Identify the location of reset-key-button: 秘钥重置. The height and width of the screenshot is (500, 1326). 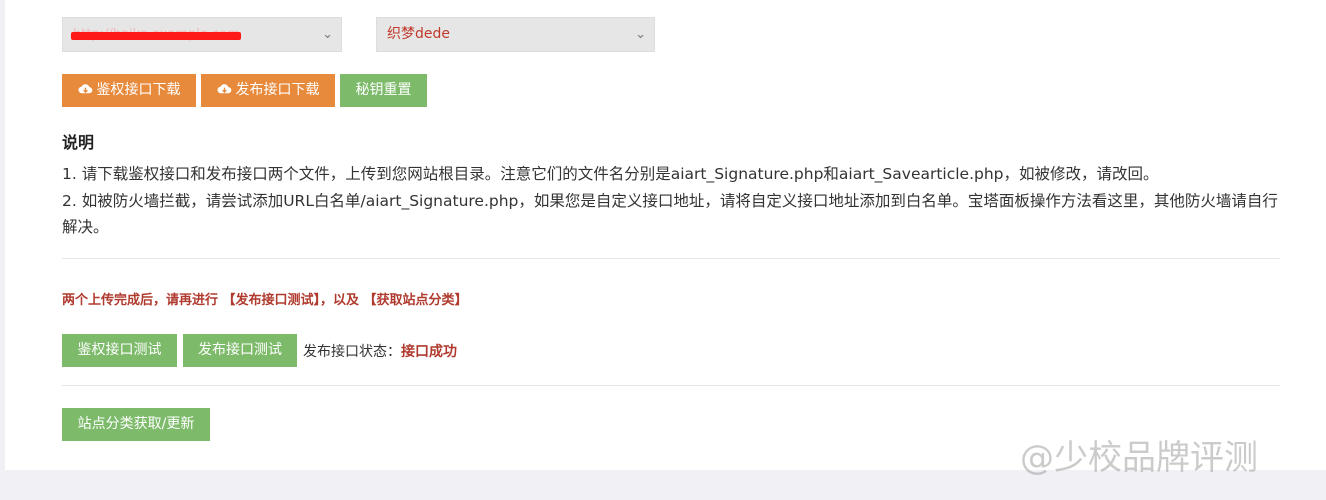
(383, 90).